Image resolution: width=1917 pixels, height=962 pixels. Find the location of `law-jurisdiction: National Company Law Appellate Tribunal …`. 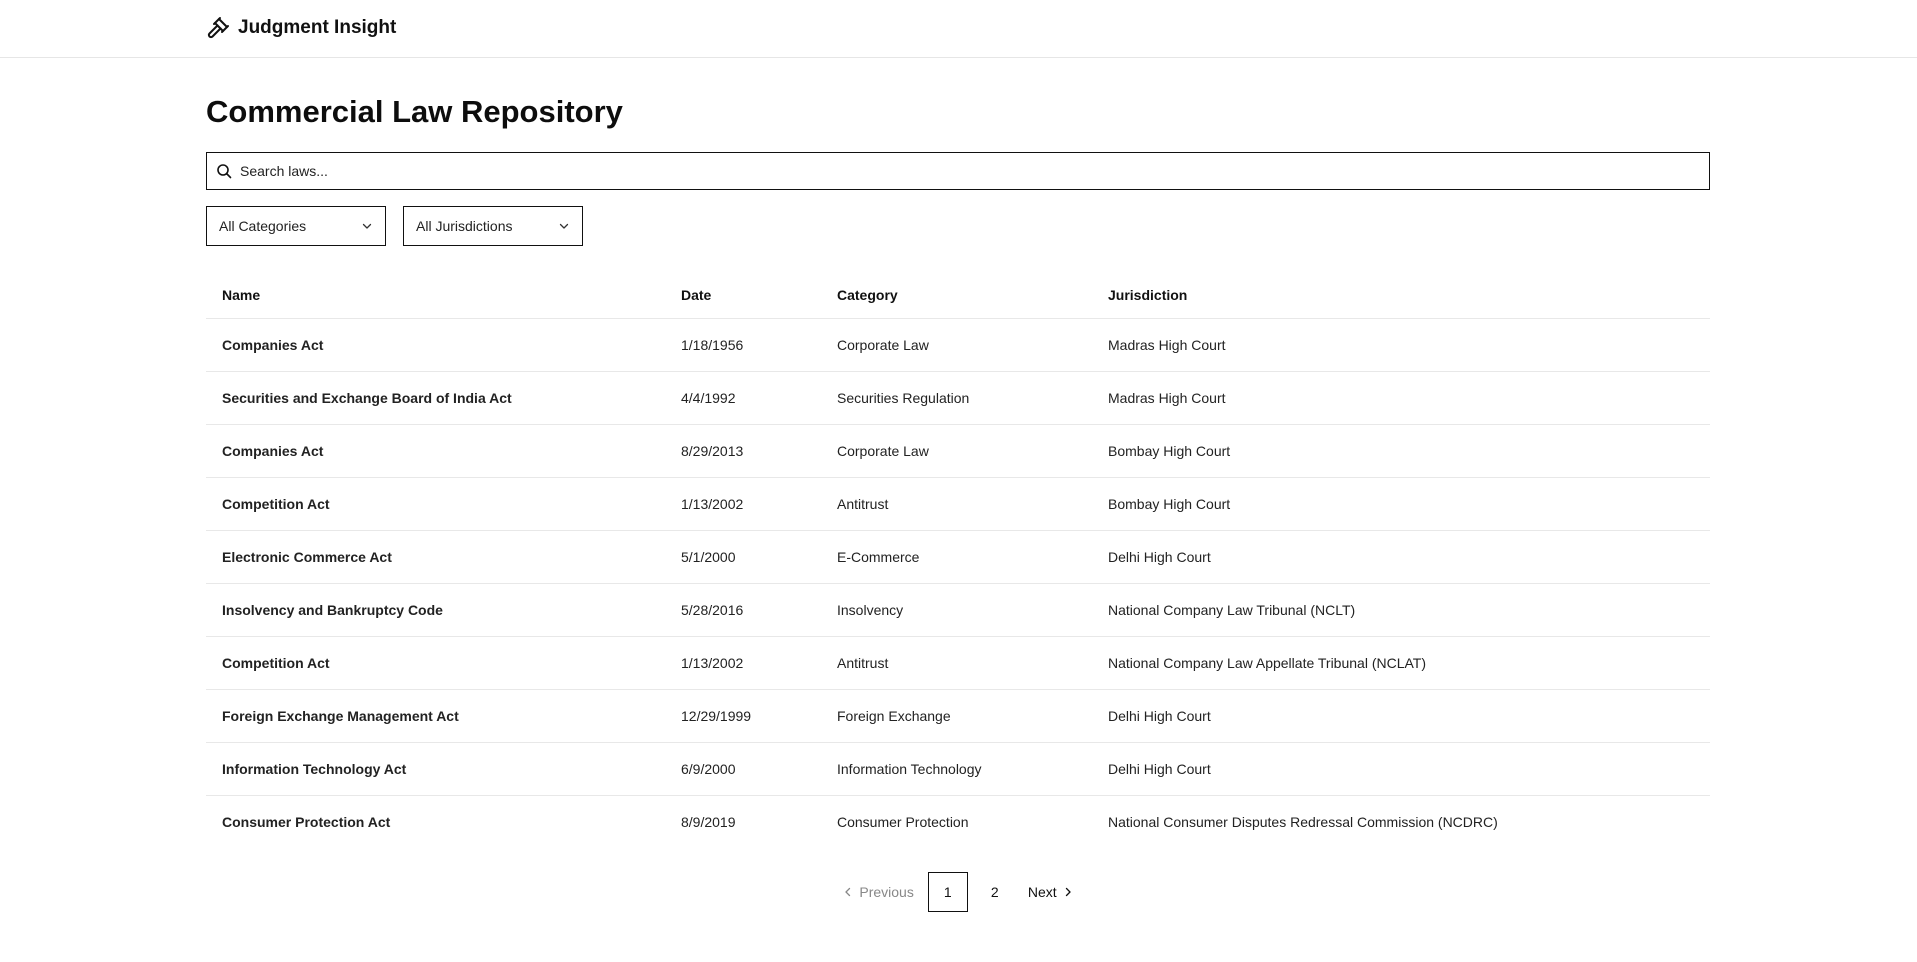

law-jurisdiction: National Company Law Appellate Tribunal … is located at coordinates (1401, 663).